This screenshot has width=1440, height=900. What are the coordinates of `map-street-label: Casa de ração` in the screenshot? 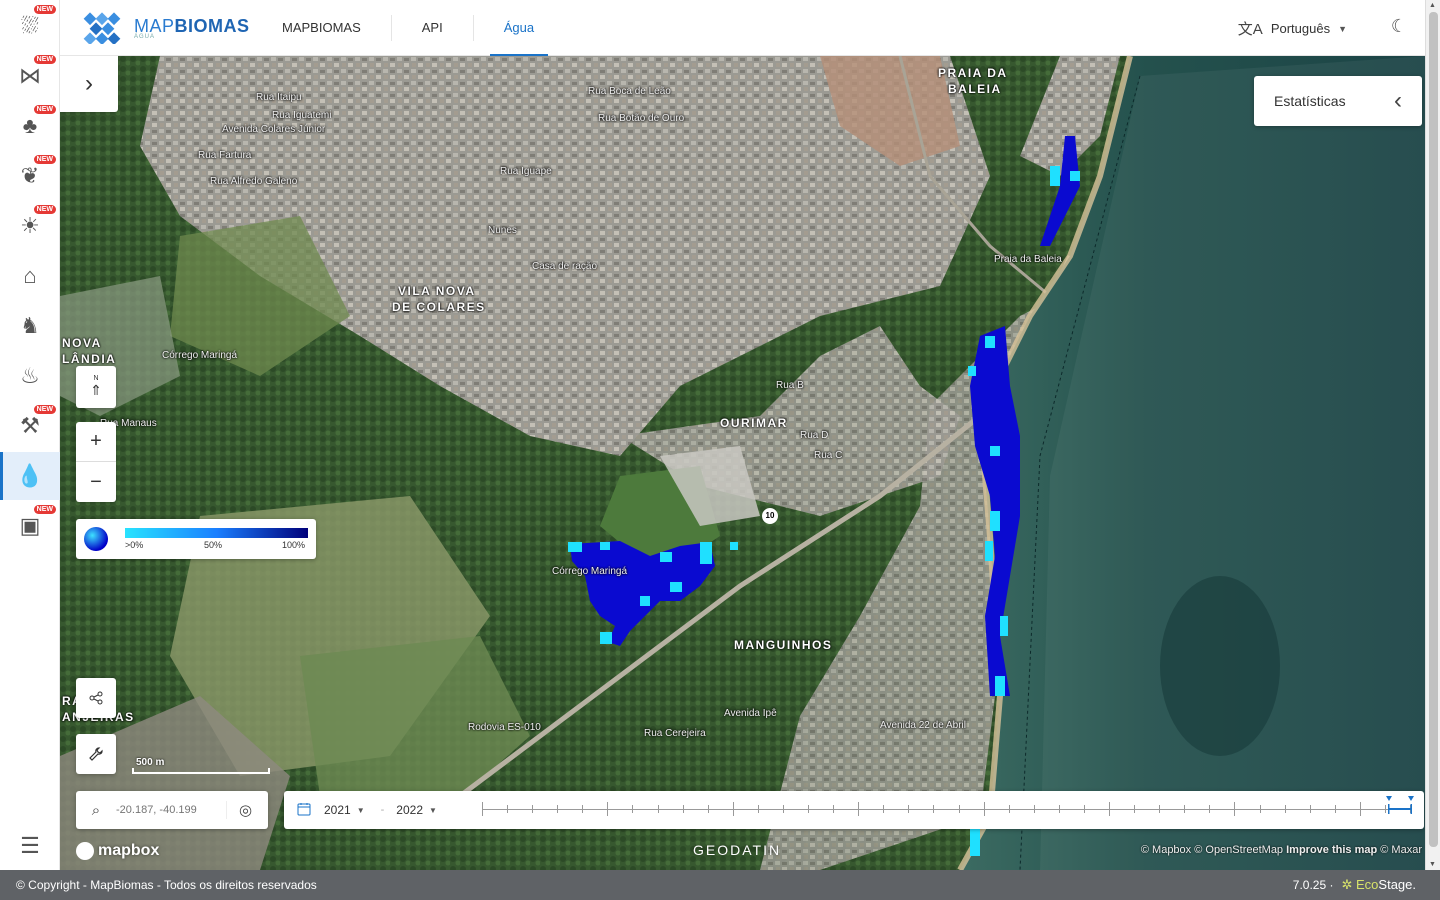 It's located at (565, 266).